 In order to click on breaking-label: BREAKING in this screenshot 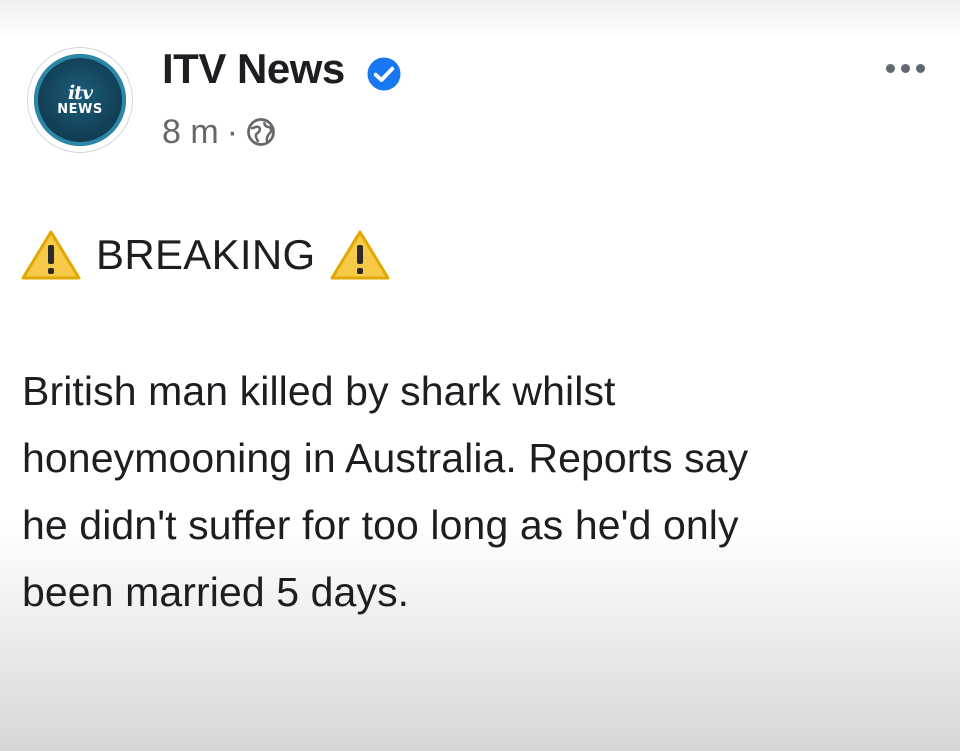, I will do `click(206, 254)`.